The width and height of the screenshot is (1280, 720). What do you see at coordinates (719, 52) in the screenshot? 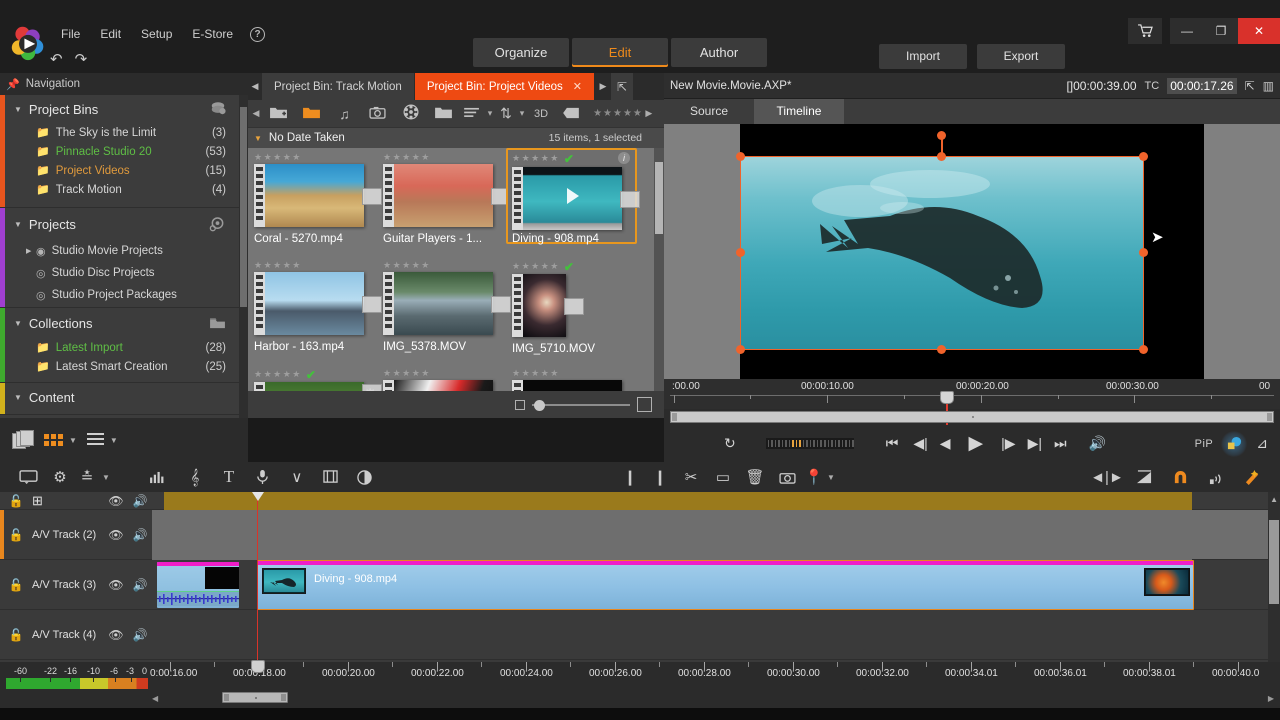
I see `tab-author: Author` at bounding box center [719, 52].